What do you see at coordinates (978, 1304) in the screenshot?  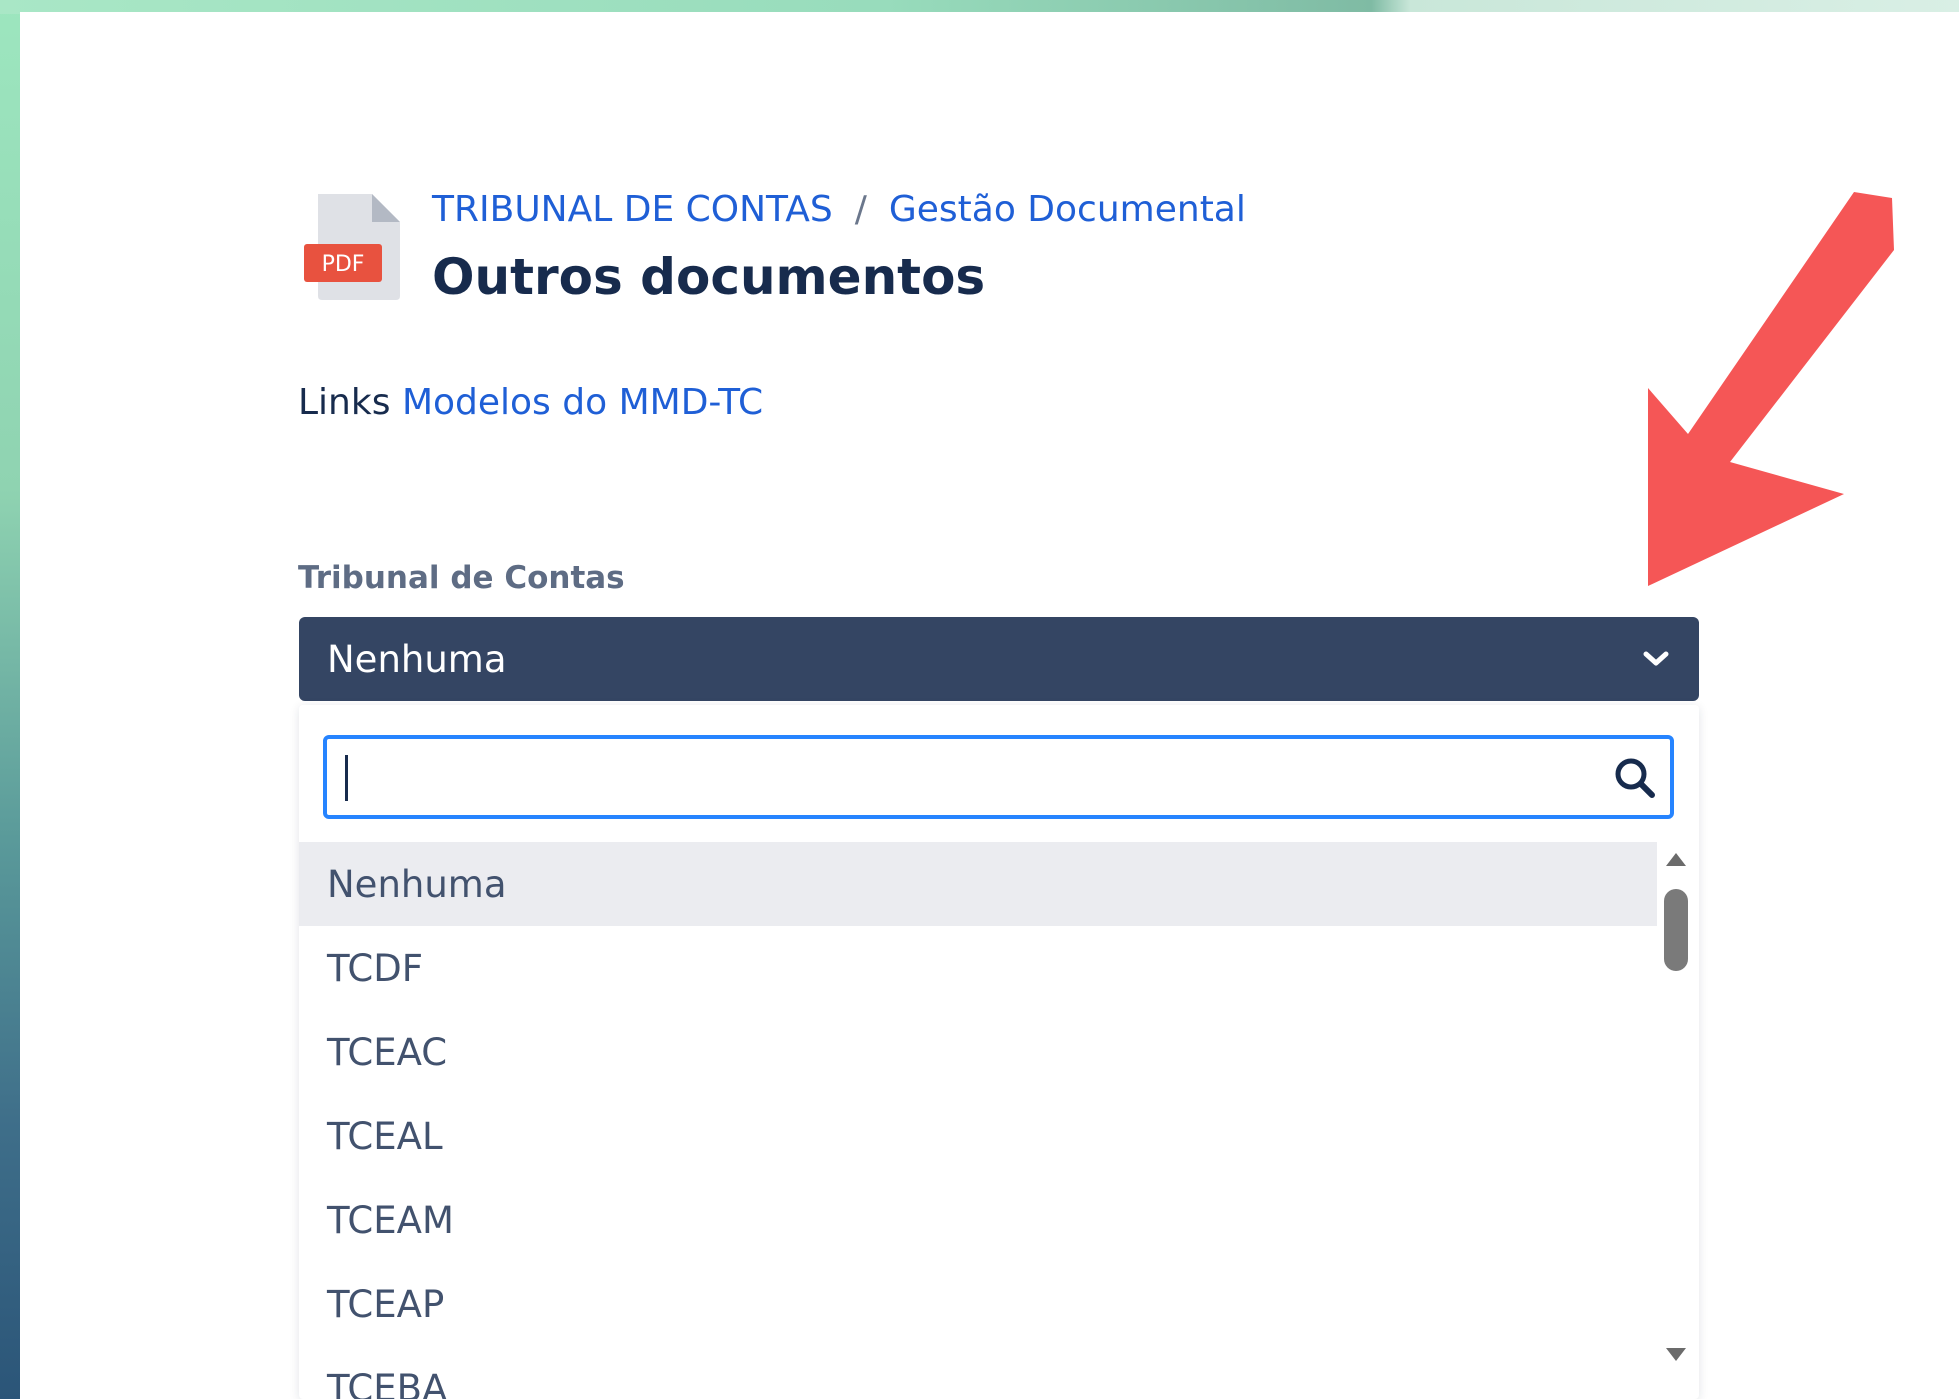 I see `option-tceap: TCEAP` at bounding box center [978, 1304].